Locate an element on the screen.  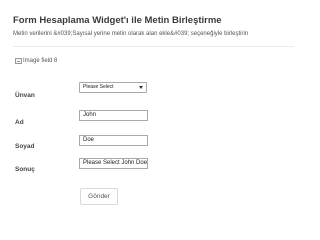
unvan-label: Ünvan is located at coordinates (25, 95).